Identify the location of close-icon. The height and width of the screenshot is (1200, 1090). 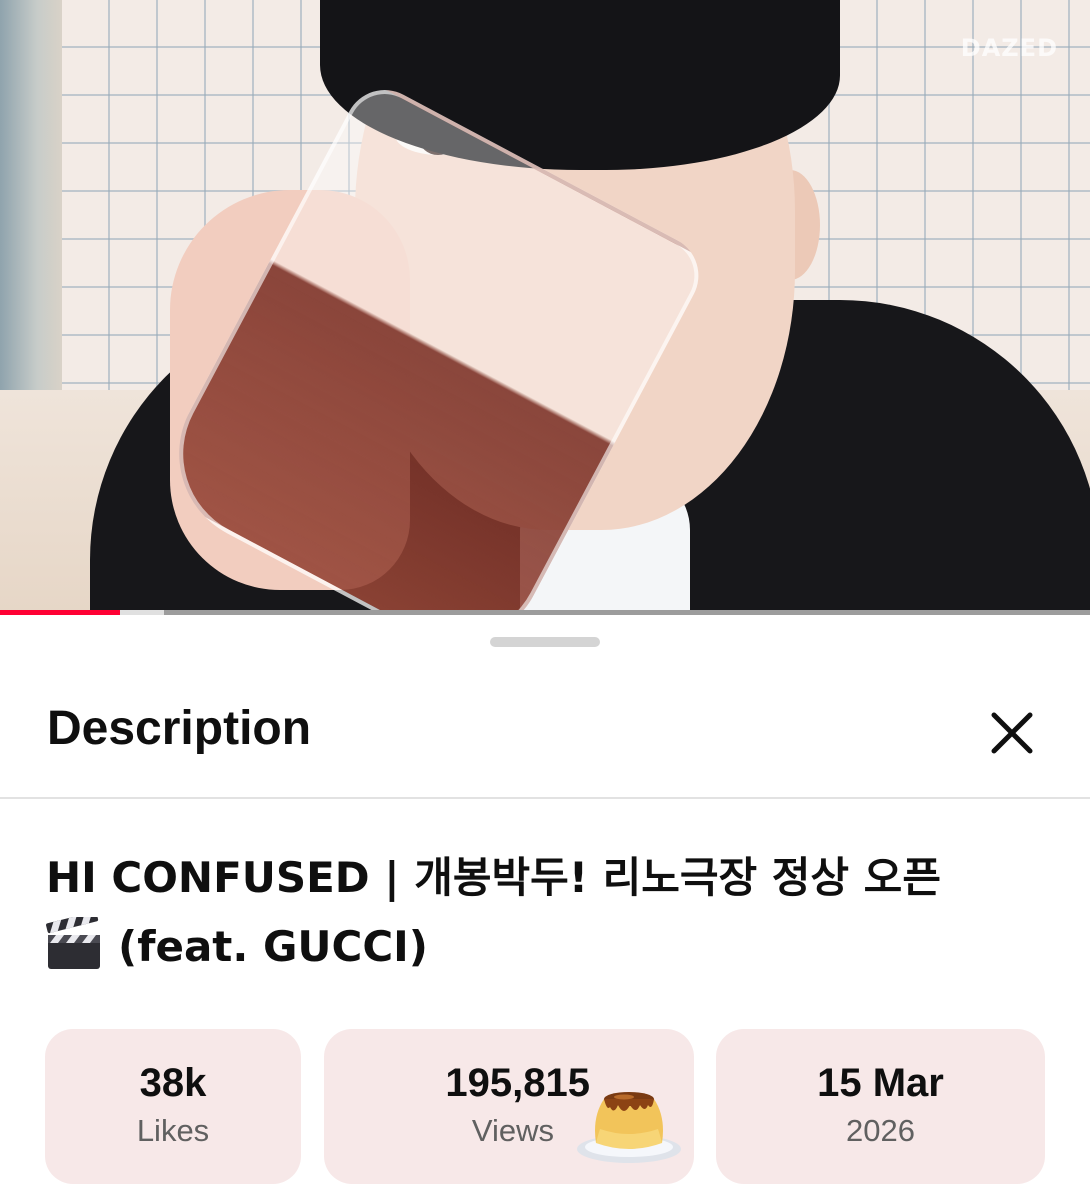
(1012, 733).